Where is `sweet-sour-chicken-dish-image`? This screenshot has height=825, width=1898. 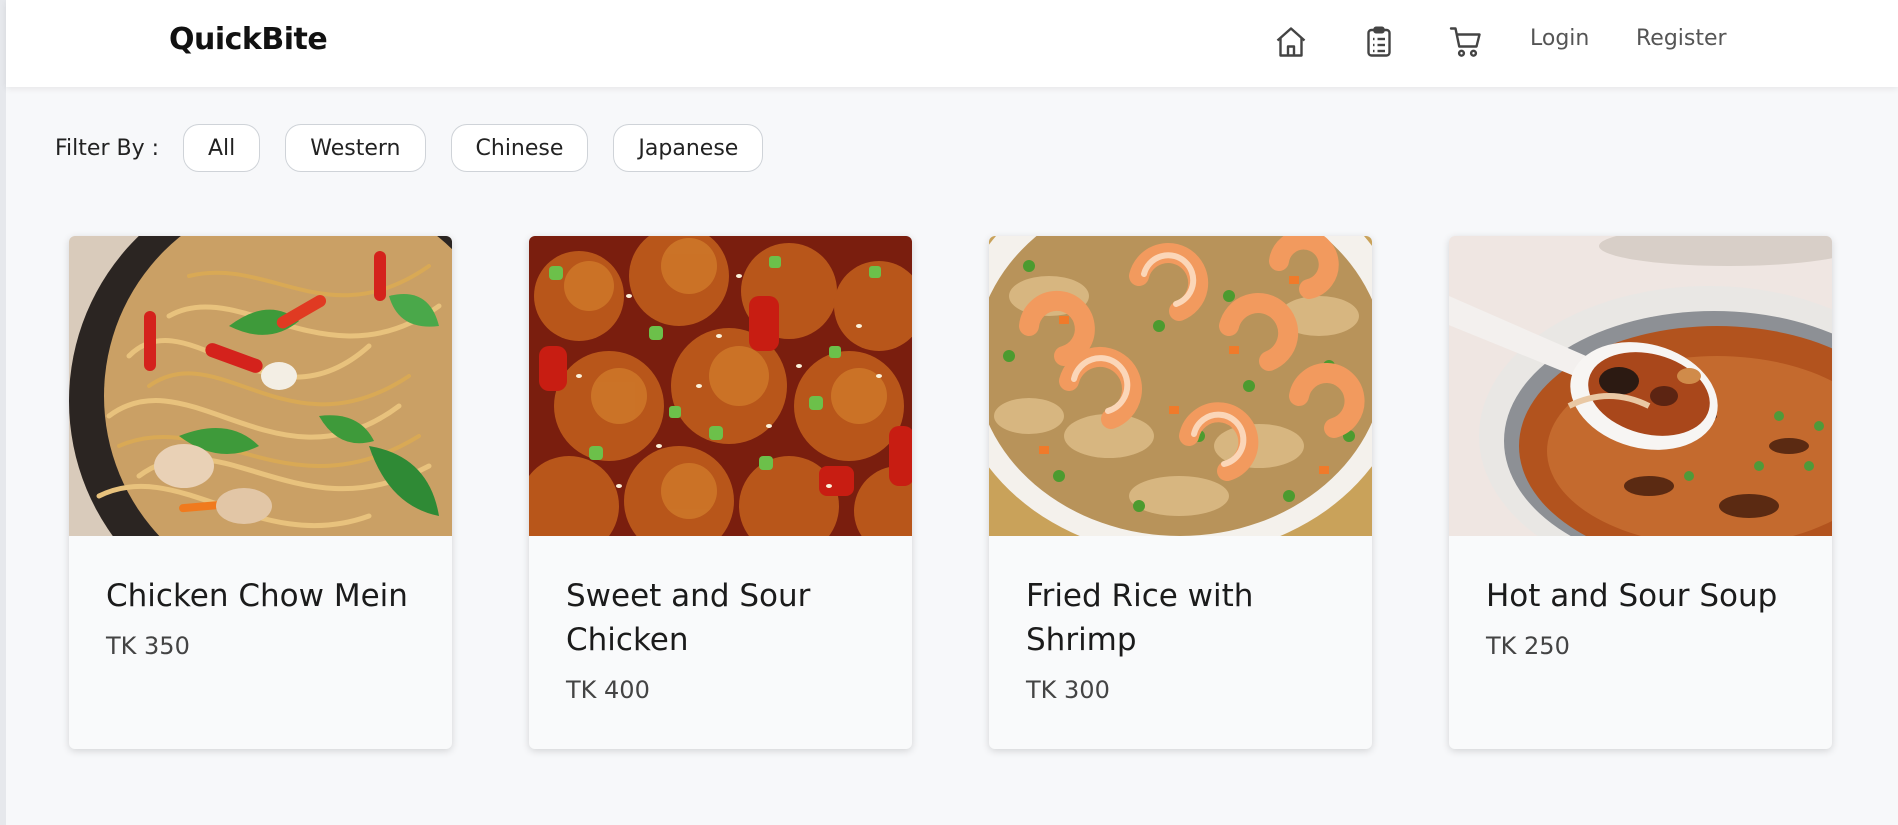 sweet-sour-chicken-dish-image is located at coordinates (720, 386).